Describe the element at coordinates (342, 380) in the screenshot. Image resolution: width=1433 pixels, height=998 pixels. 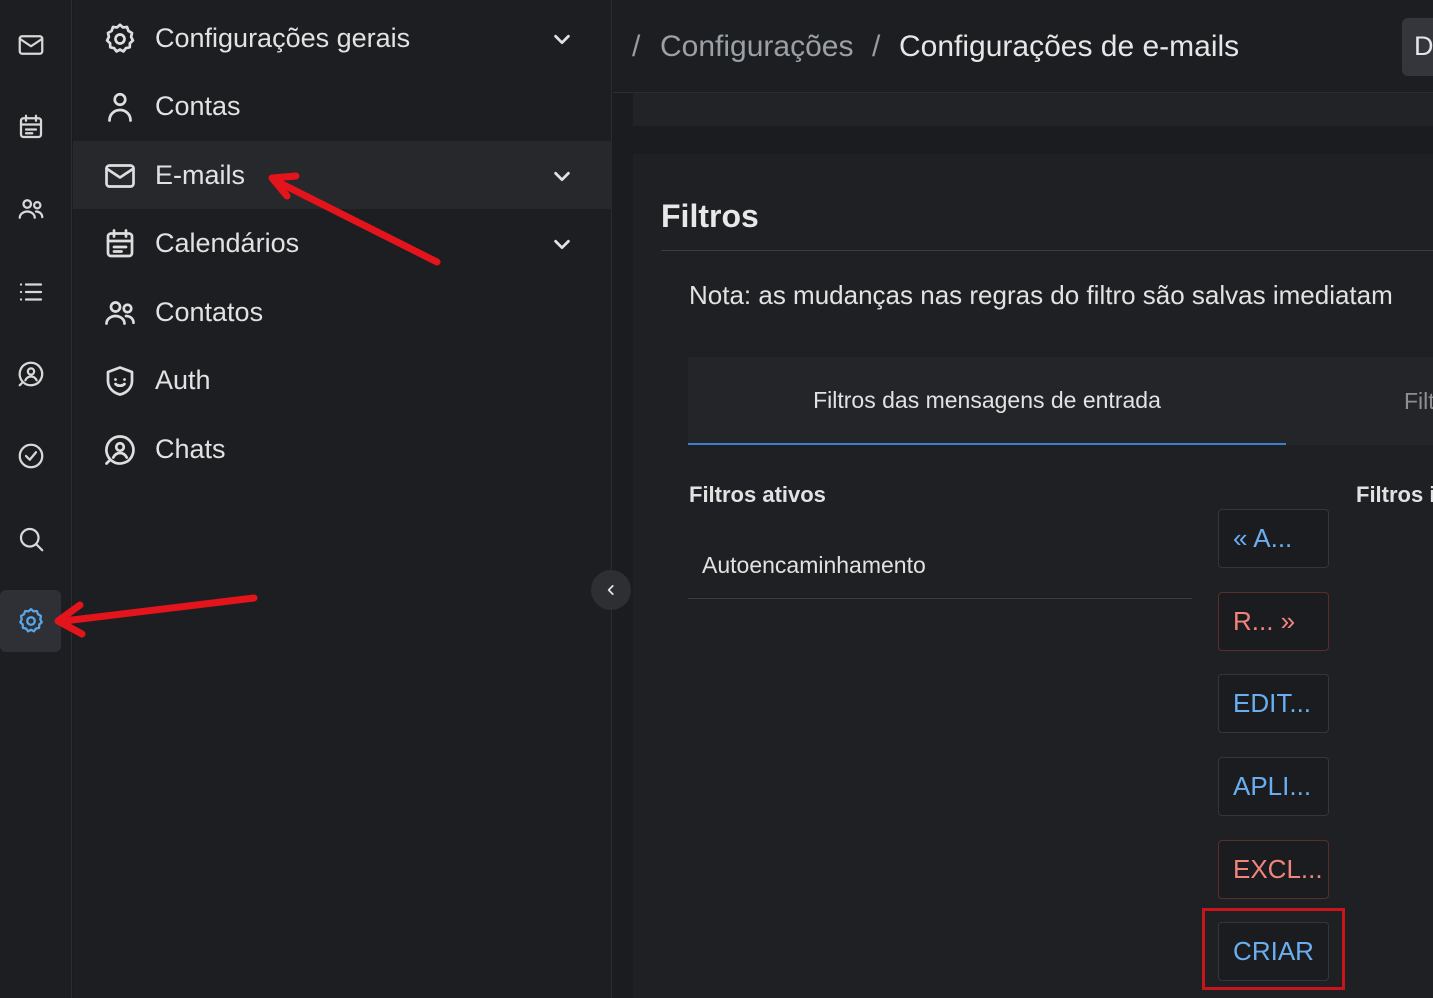
I see `sidebar-item-auth: Auth` at that location.